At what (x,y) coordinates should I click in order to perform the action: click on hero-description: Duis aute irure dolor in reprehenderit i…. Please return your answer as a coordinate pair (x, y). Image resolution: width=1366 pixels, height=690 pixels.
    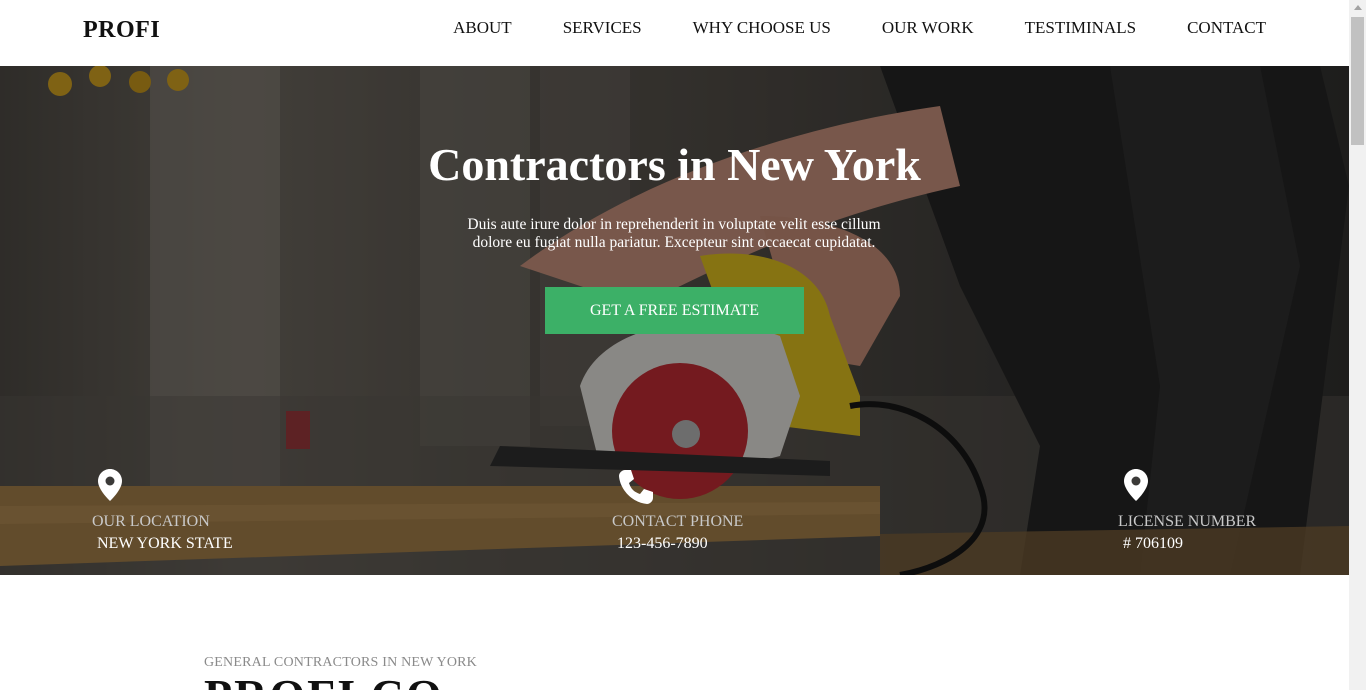
    Looking at the image, I should click on (674, 233).